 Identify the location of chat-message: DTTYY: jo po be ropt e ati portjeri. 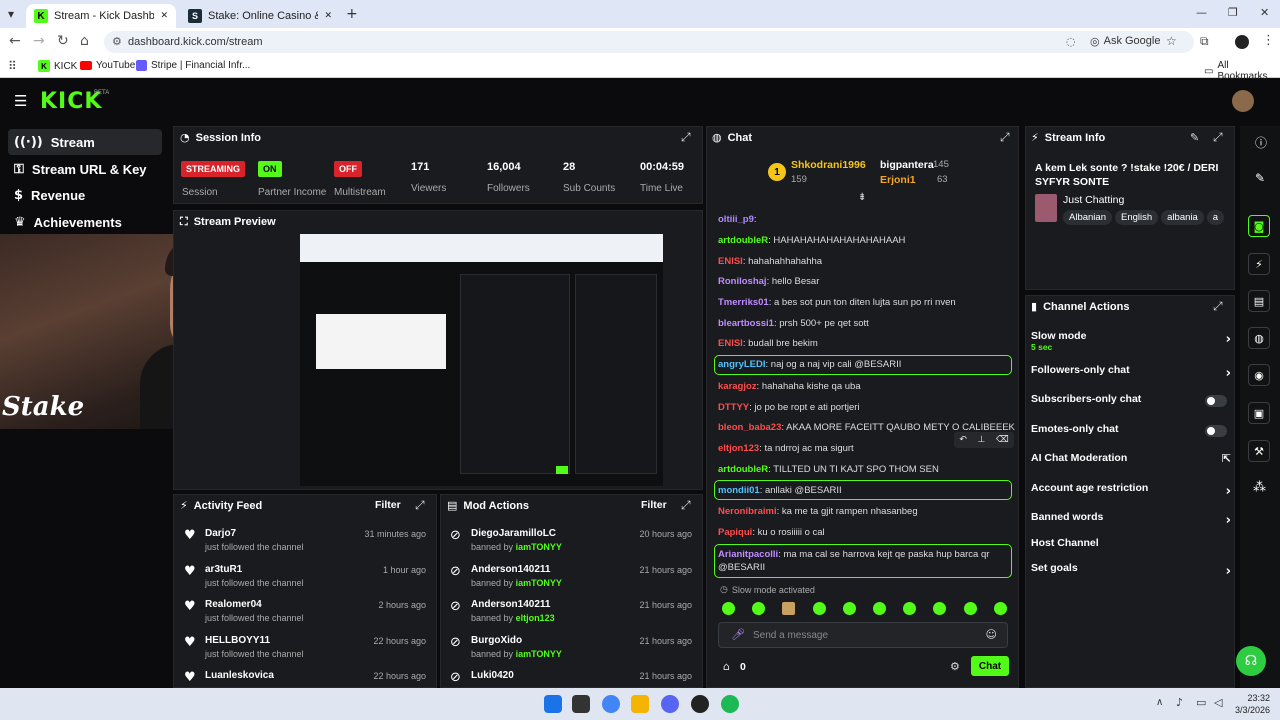
(863, 407).